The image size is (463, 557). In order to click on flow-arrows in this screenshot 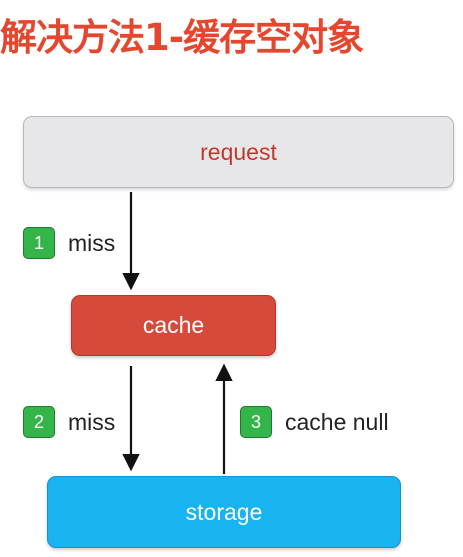, I will do `click(177, 333)`.